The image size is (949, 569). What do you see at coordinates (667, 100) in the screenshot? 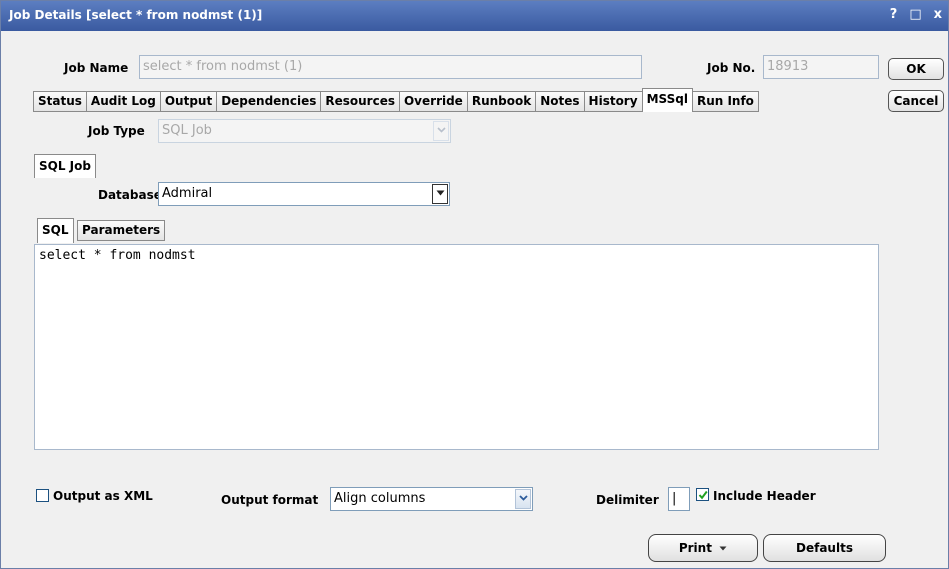
I see `tab-mssql: MSSql` at bounding box center [667, 100].